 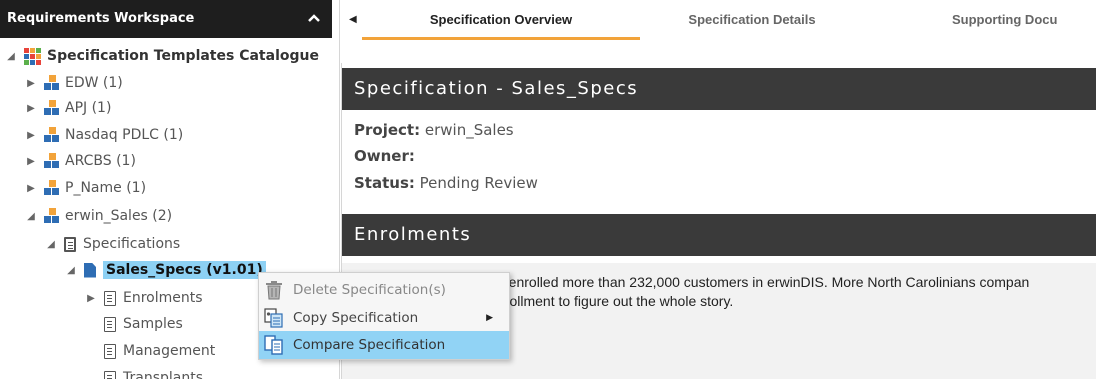 I want to click on tree-item-label: EDW (1), so click(x=94, y=83).